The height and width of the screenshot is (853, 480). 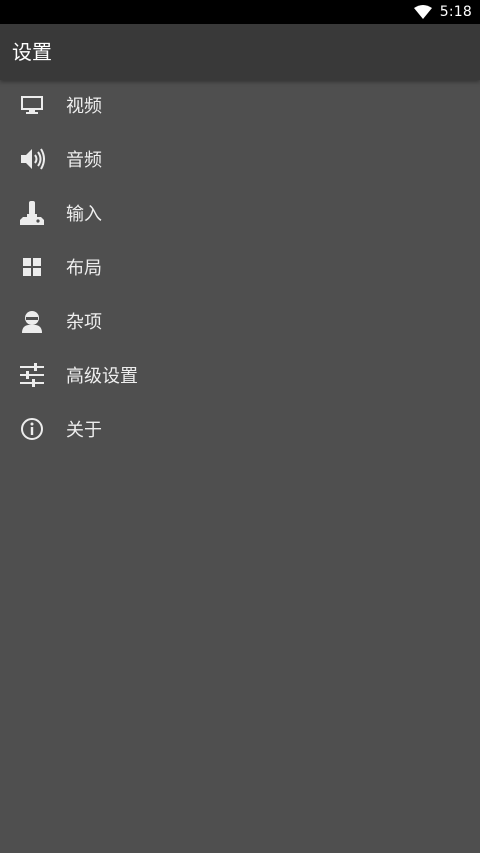 What do you see at coordinates (240, 52) in the screenshot?
I see `app-bar: 设置` at bounding box center [240, 52].